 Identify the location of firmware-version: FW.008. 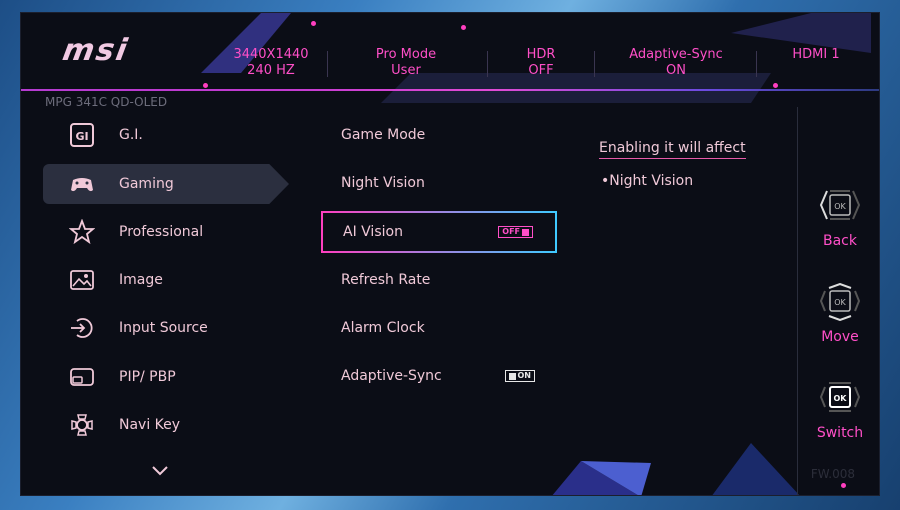
(832, 474).